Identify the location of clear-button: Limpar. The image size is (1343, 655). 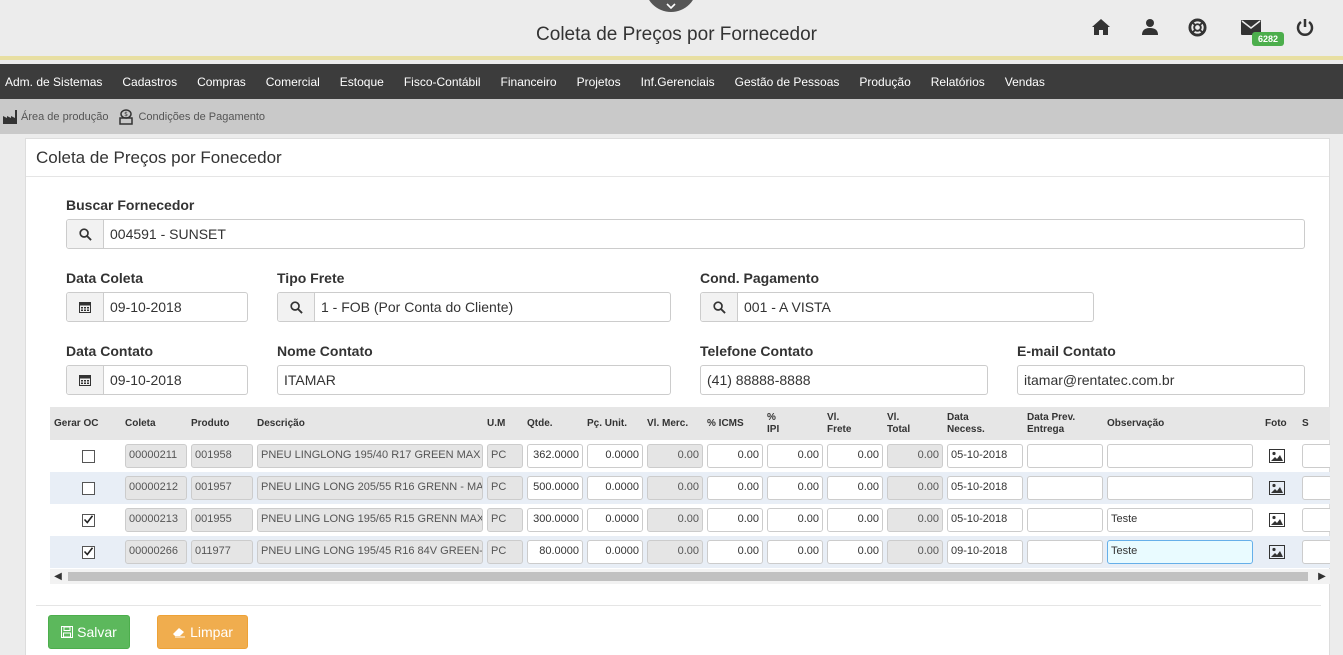
(202, 632).